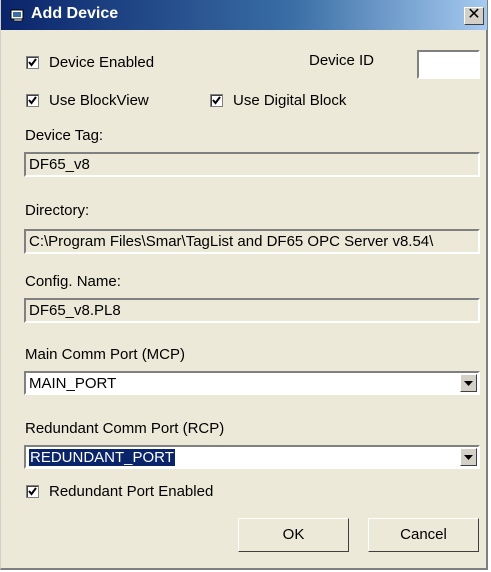  What do you see at coordinates (342, 60) in the screenshot?
I see `device-id-label: Device ID` at bounding box center [342, 60].